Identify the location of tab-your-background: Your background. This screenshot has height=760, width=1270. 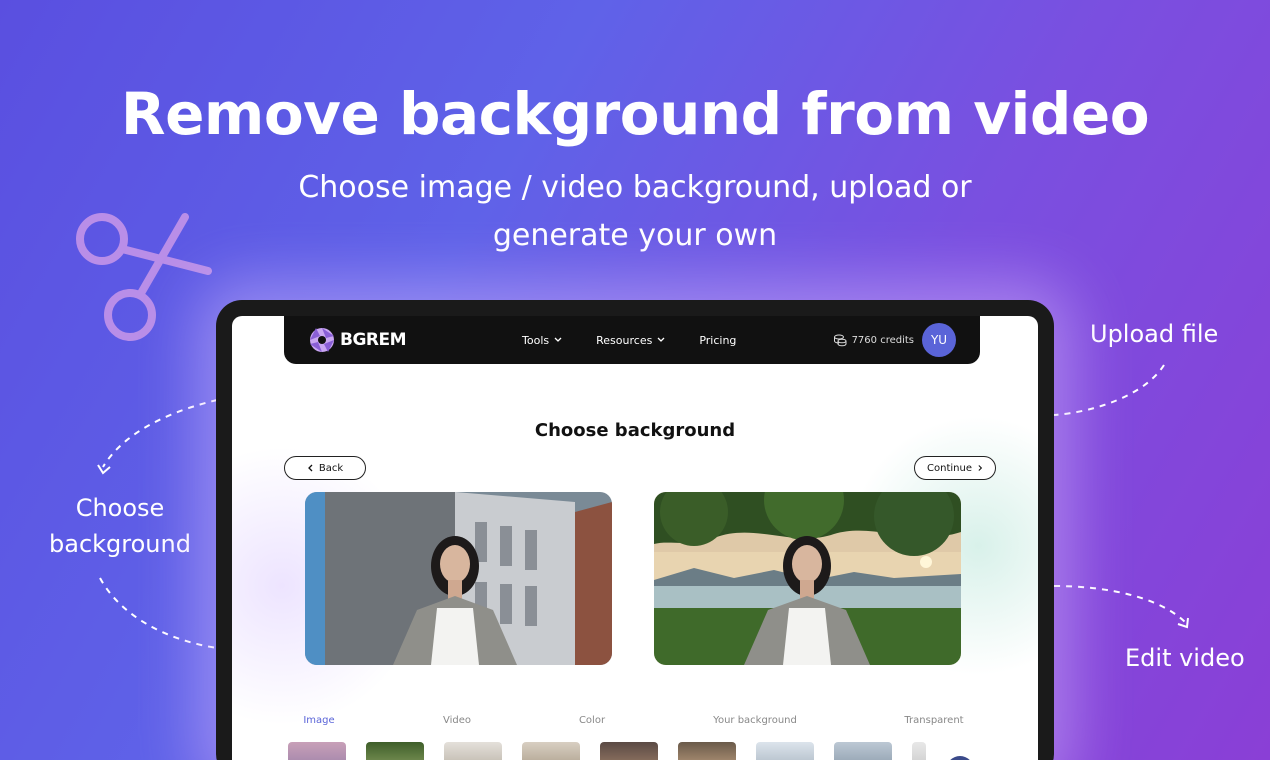
(755, 720).